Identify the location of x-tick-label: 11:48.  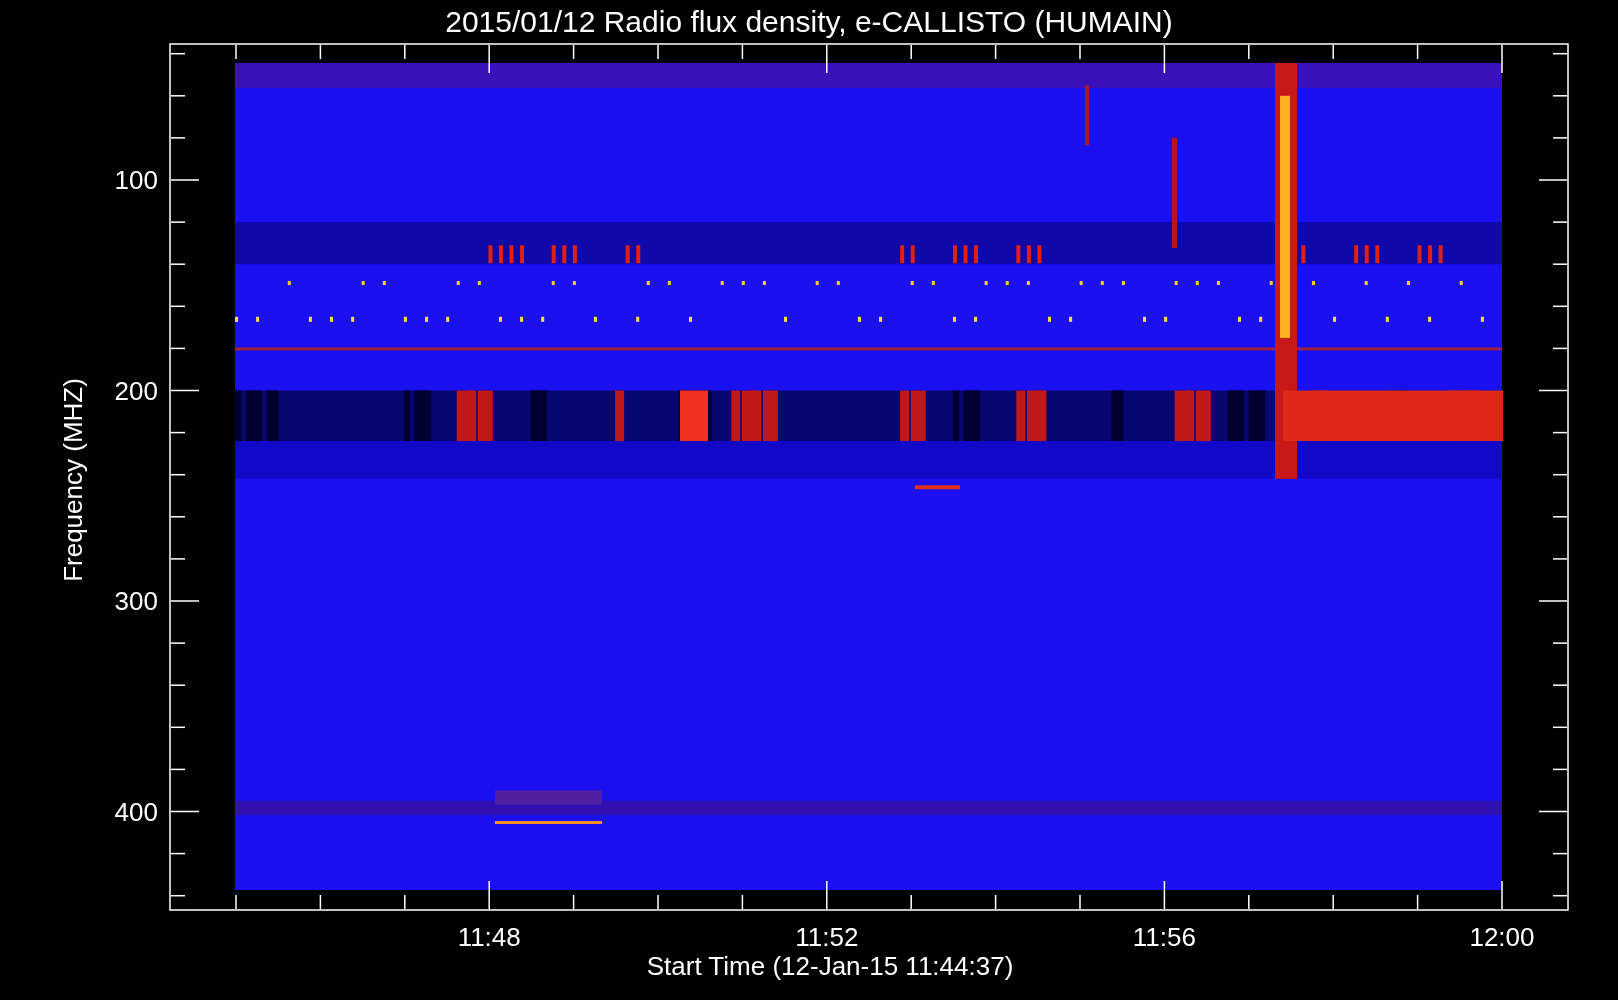
(489, 937).